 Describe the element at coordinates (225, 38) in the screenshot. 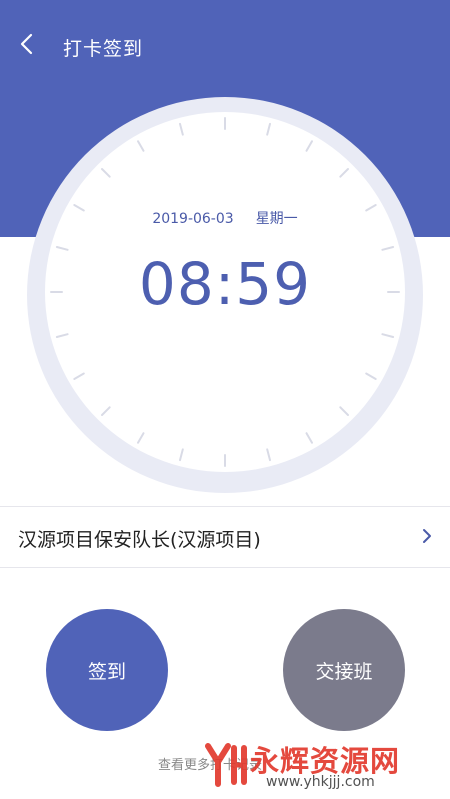

I see `header-bar: 打卡签到` at that location.